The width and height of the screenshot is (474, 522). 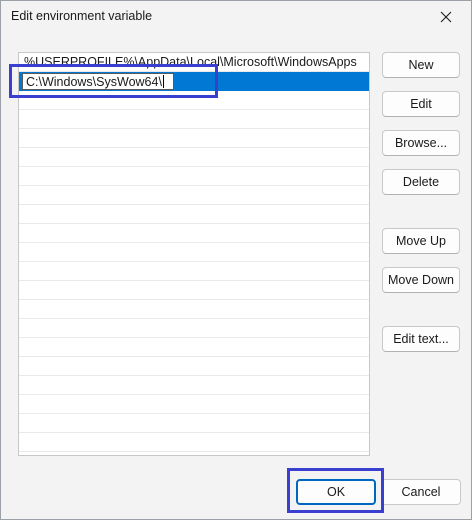 I want to click on ok-button: OK, so click(x=336, y=492).